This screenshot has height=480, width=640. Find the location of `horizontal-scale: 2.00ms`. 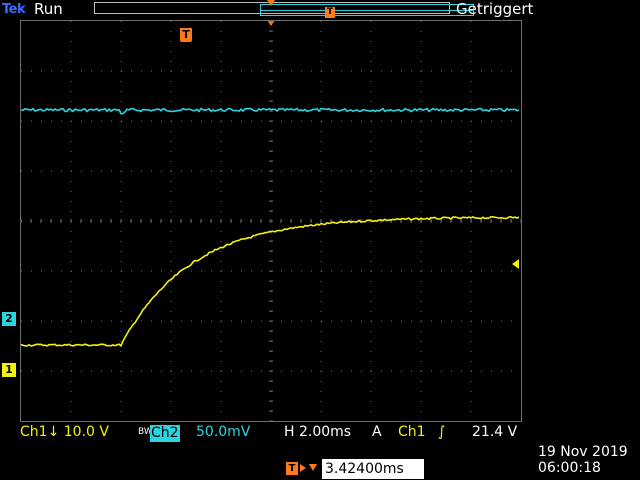

horizontal-scale: 2.00ms is located at coordinates (325, 432).